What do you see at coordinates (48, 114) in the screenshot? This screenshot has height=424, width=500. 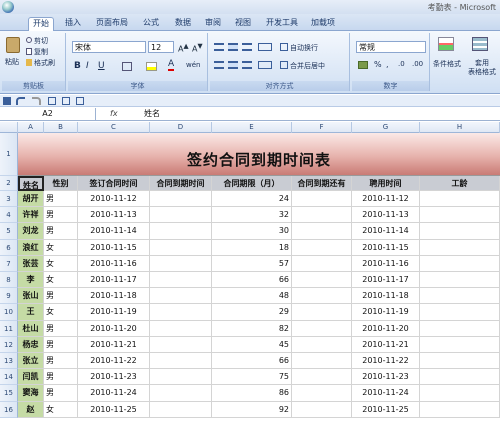 I see `name-box: A2` at bounding box center [48, 114].